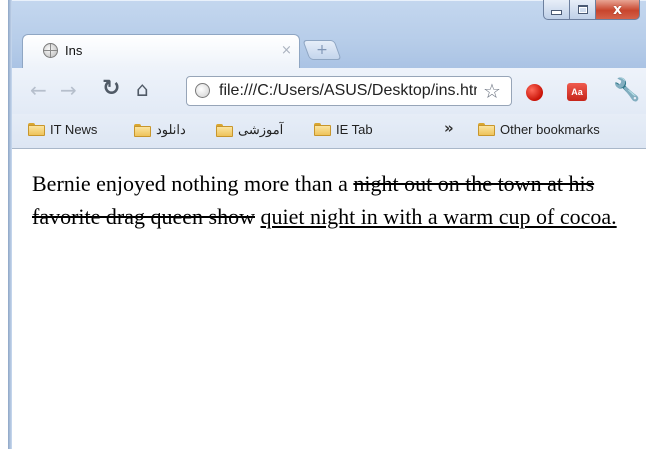 The height and width of the screenshot is (449, 646). What do you see at coordinates (626, 90) in the screenshot?
I see `wrench-icon: 🔧` at bounding box center [626, 90].